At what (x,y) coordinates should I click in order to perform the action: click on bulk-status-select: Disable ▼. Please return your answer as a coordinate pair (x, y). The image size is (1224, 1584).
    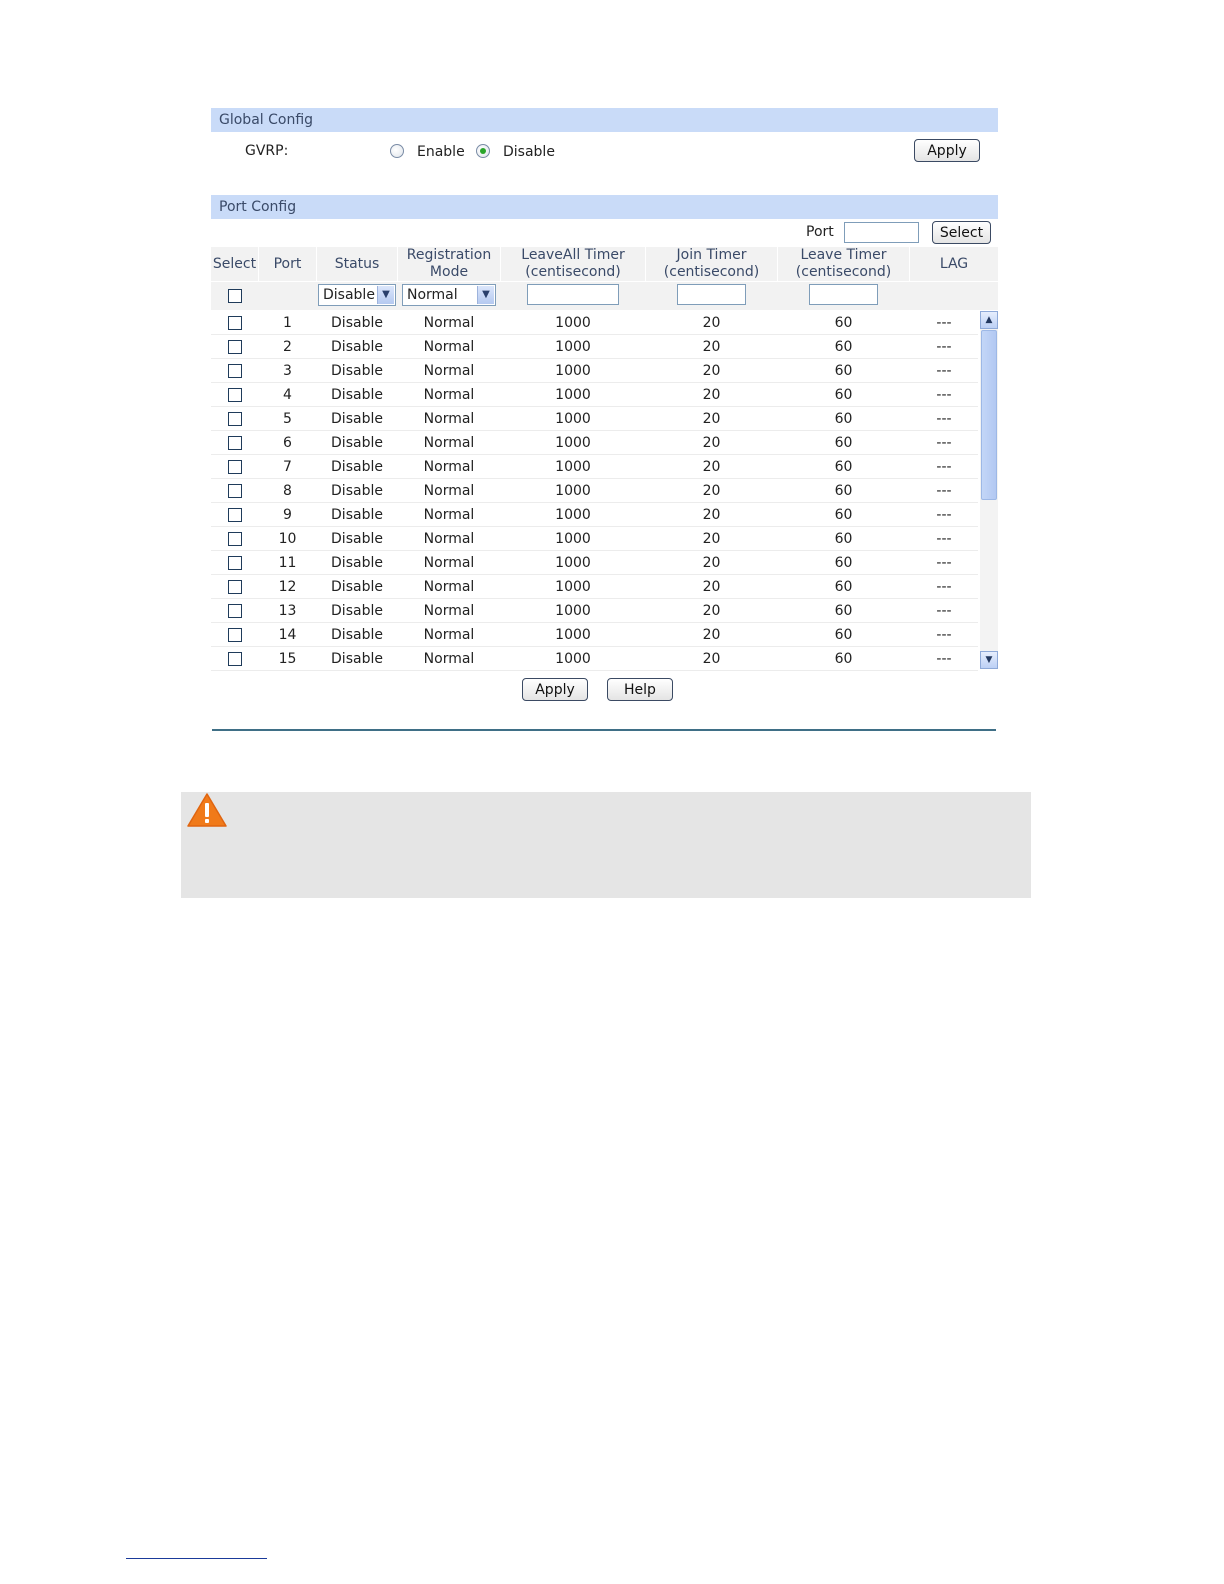
    Looking at the image, I should click on (357, 295).